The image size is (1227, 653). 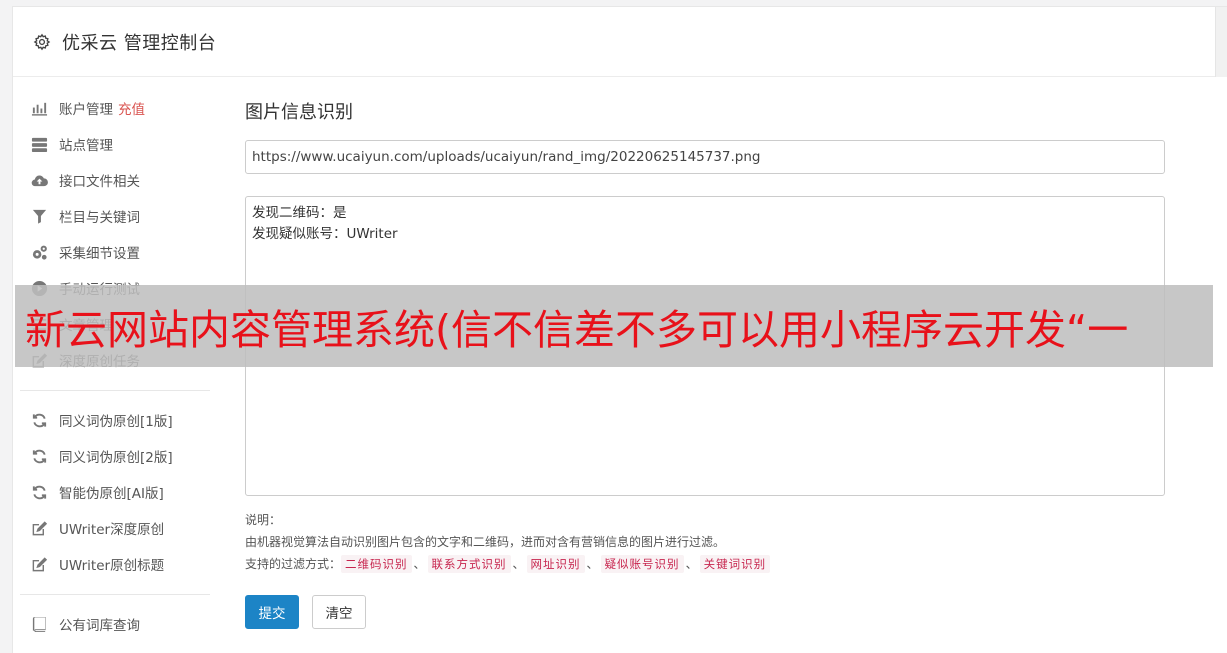 I want to click on sidebar-item-label: 账户管理, so click(x=86, y=110).